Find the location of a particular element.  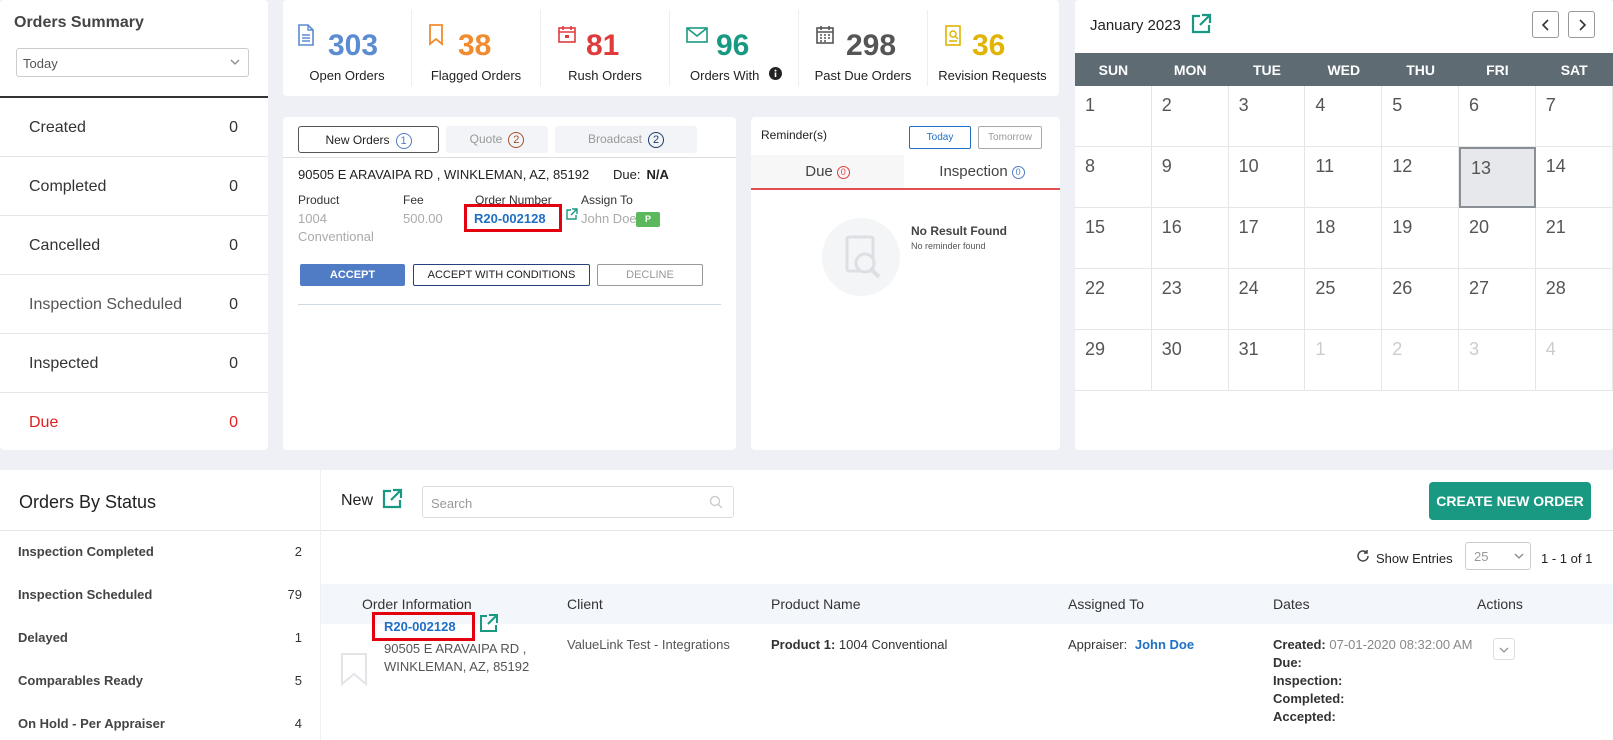

calendar-day: 24 is located at coordinates (1267, 299).